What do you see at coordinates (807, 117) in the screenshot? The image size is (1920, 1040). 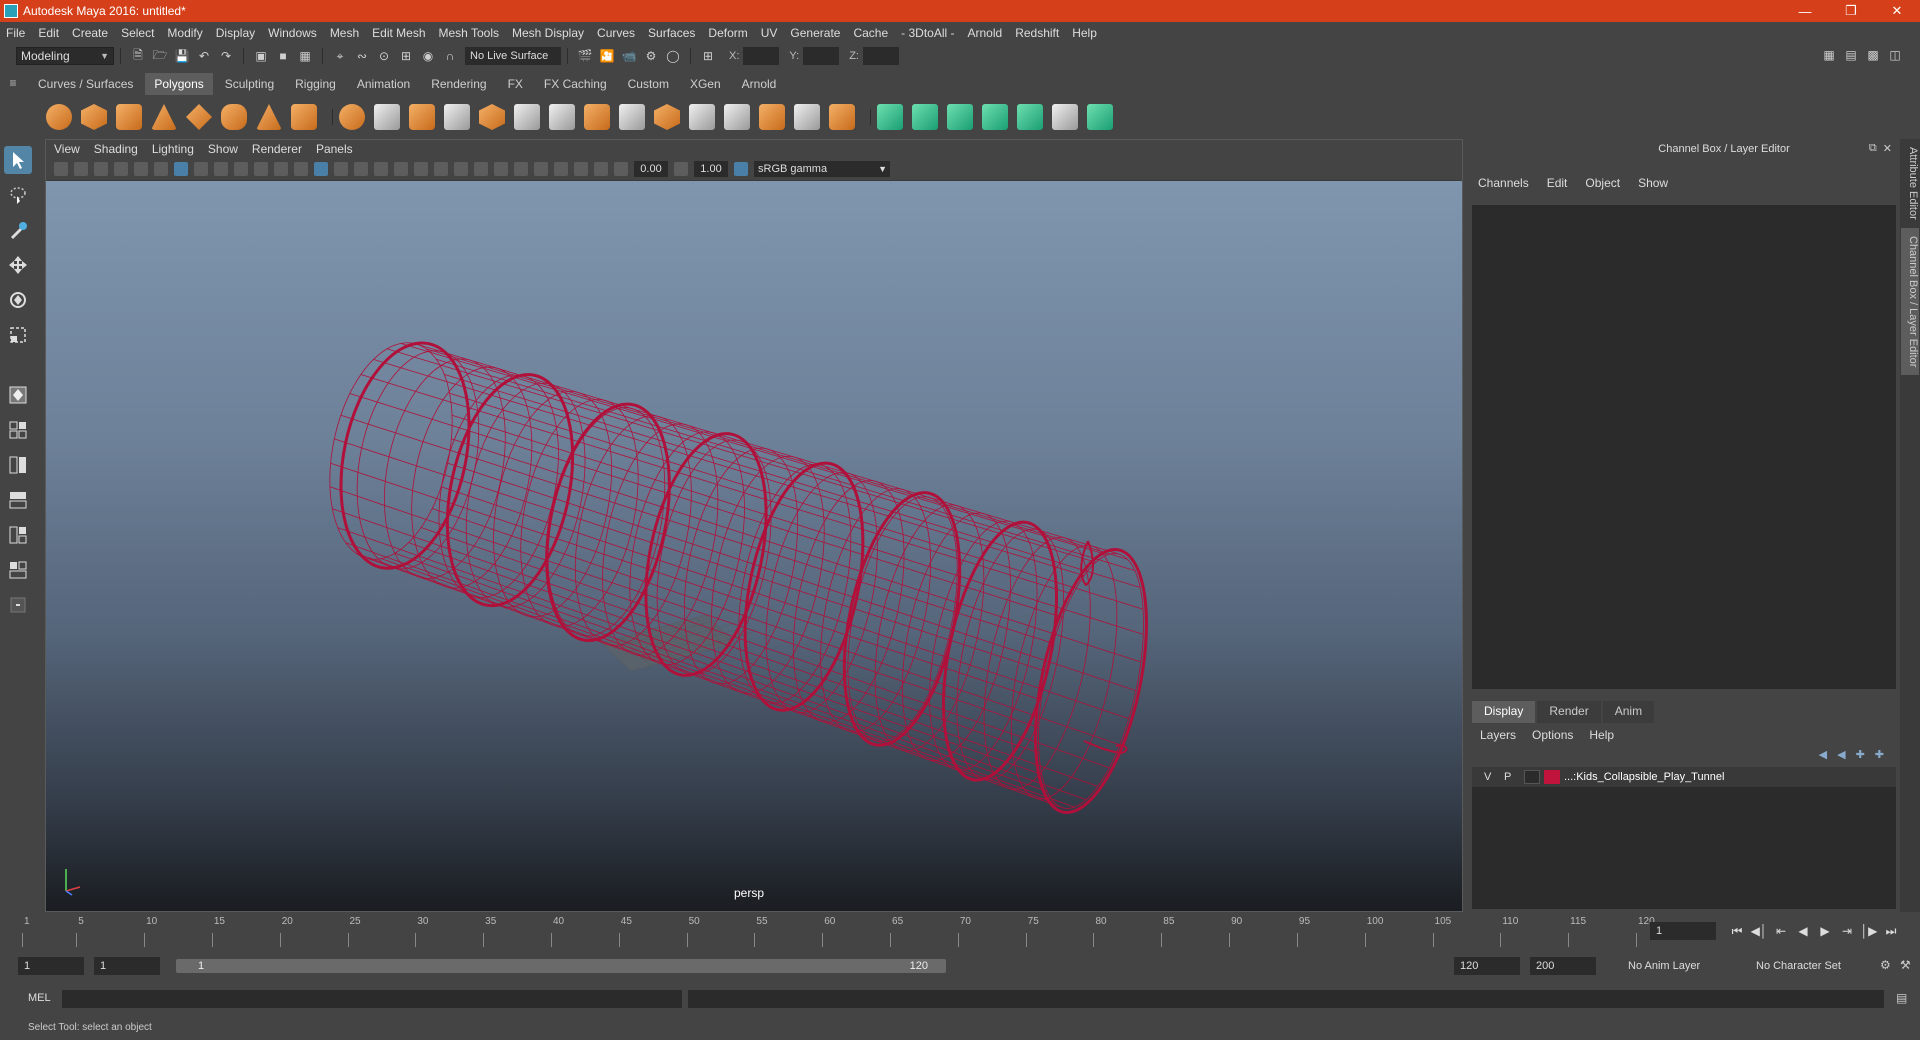 I see `center-pivot-icon` at bounding box center [807, 117].